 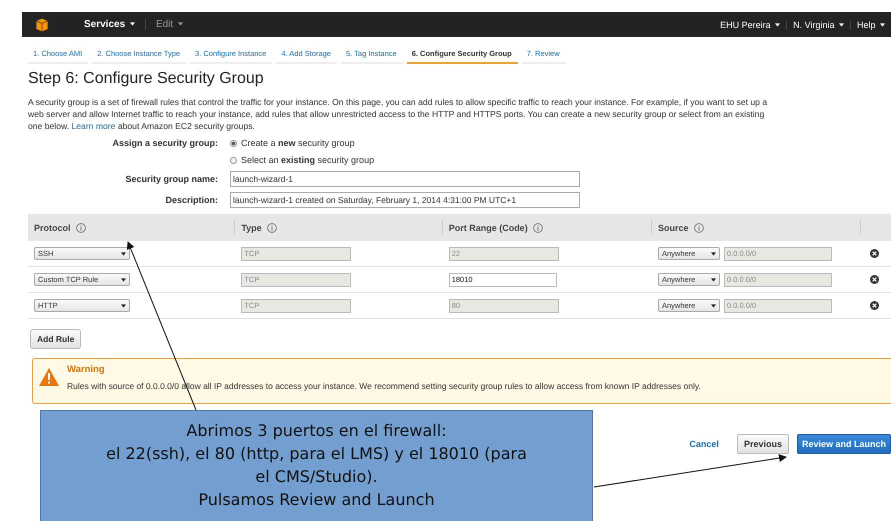 I want to click on cube-logo-icon, so click(x=42, y=24).